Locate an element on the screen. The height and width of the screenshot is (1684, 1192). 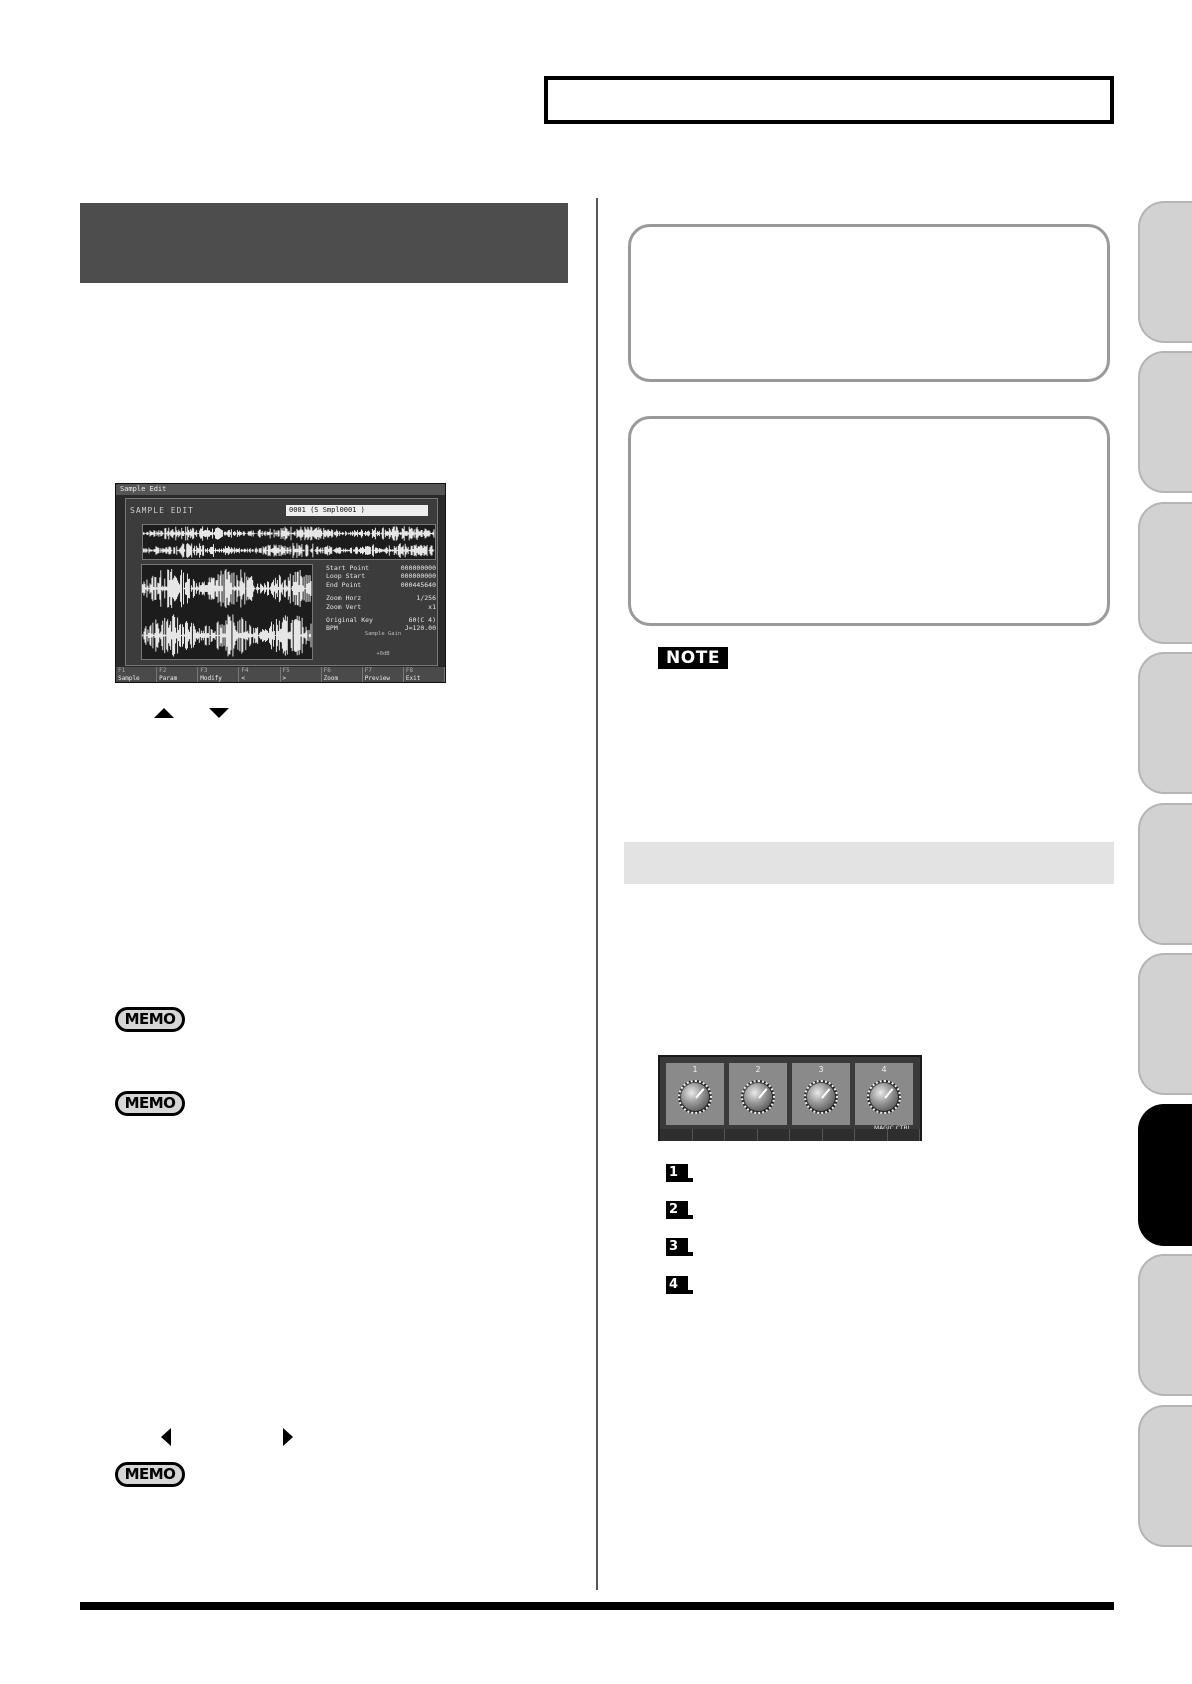
fkey-prev: F4 < is located at coordinates (260, 674).